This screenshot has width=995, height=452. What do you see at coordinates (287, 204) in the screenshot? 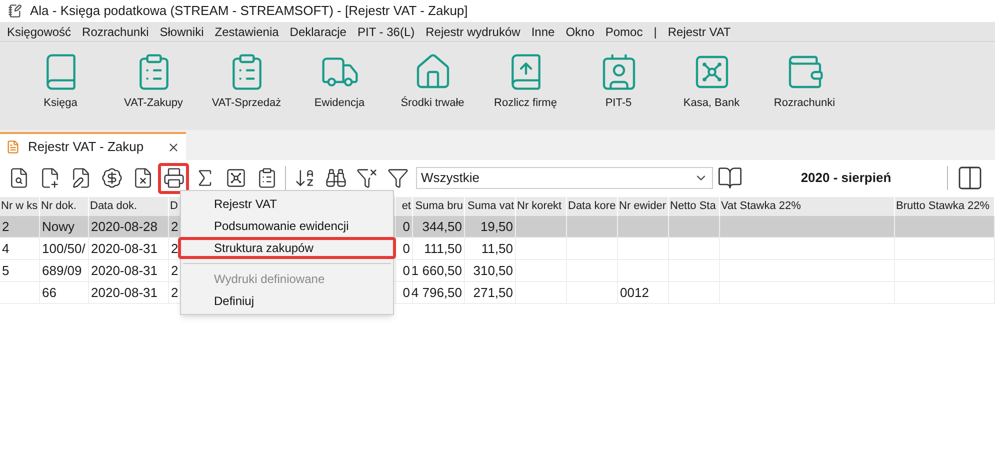
I see `menu-option: Rejestr VAT` at bounding box center [287, 204].